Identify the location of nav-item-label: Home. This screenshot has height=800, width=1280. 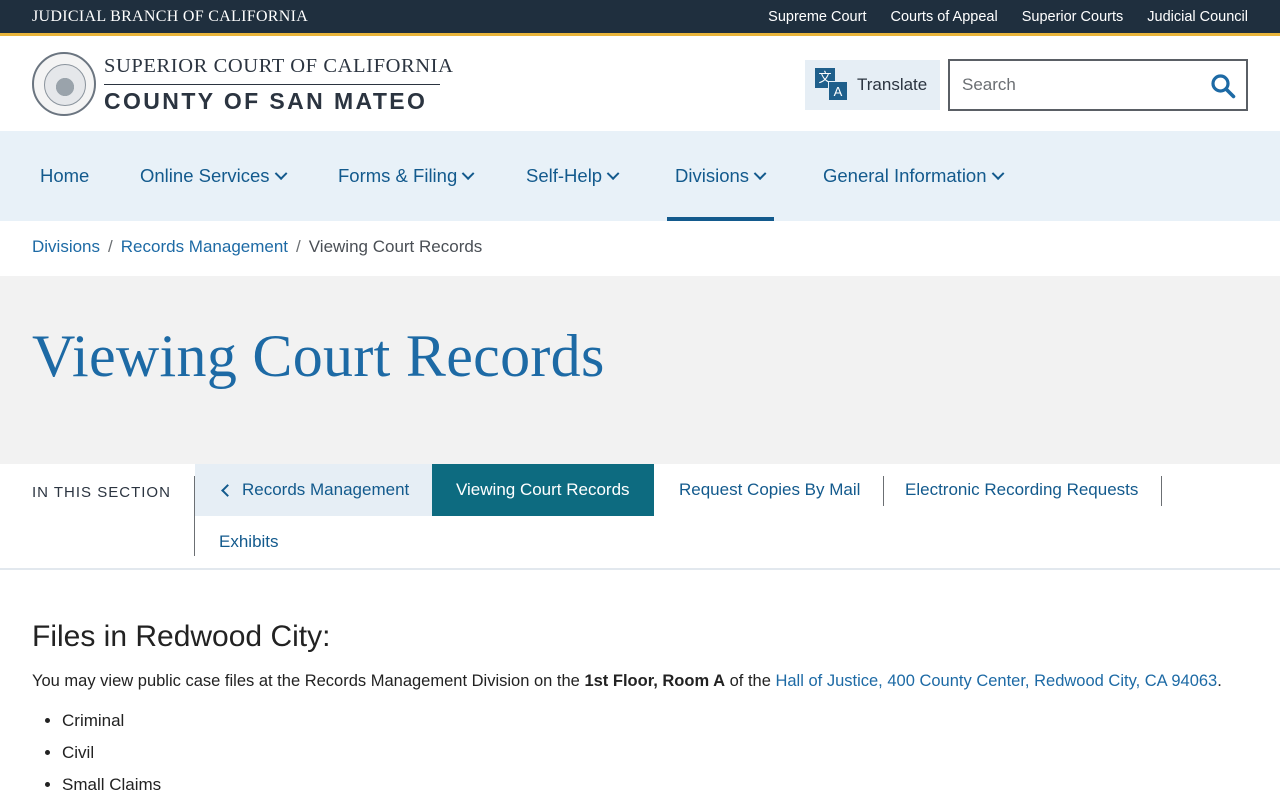
(65, 175).